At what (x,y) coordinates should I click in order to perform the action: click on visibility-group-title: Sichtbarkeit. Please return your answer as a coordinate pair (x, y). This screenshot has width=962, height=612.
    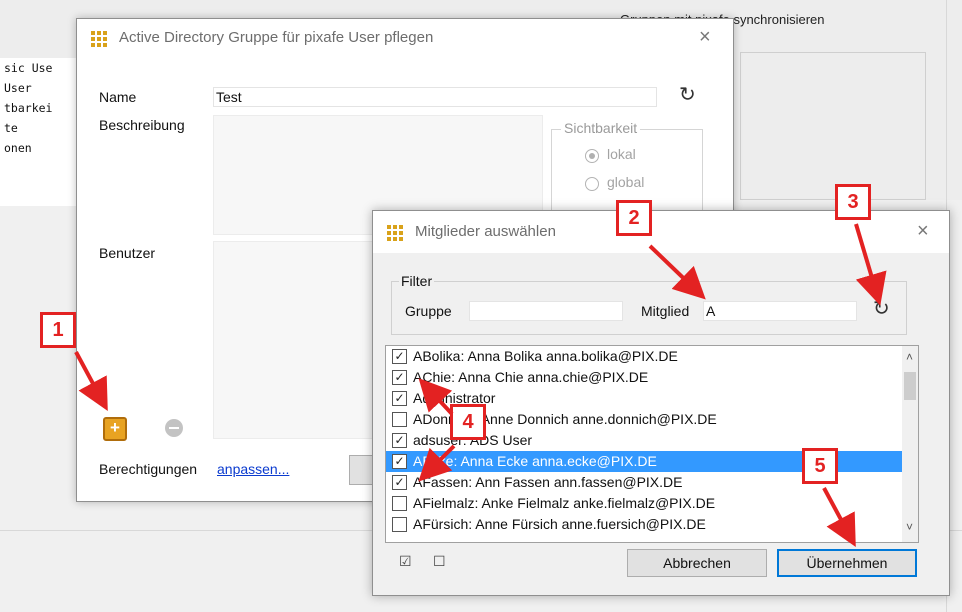
    Looking at the image, I should click on (601, 128).